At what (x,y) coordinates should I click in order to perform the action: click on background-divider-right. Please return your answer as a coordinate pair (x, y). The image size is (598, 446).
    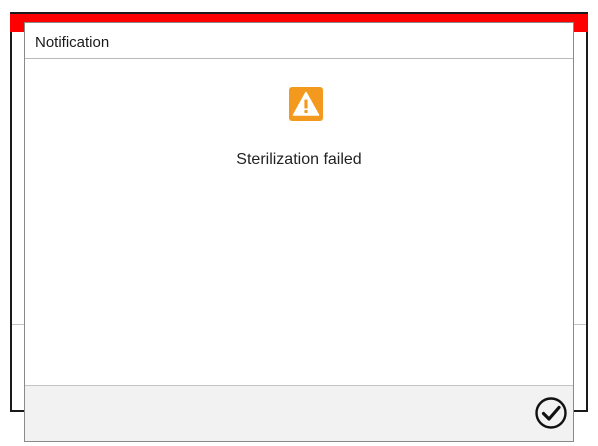
    Looking at the image, I should click on (580, 324).